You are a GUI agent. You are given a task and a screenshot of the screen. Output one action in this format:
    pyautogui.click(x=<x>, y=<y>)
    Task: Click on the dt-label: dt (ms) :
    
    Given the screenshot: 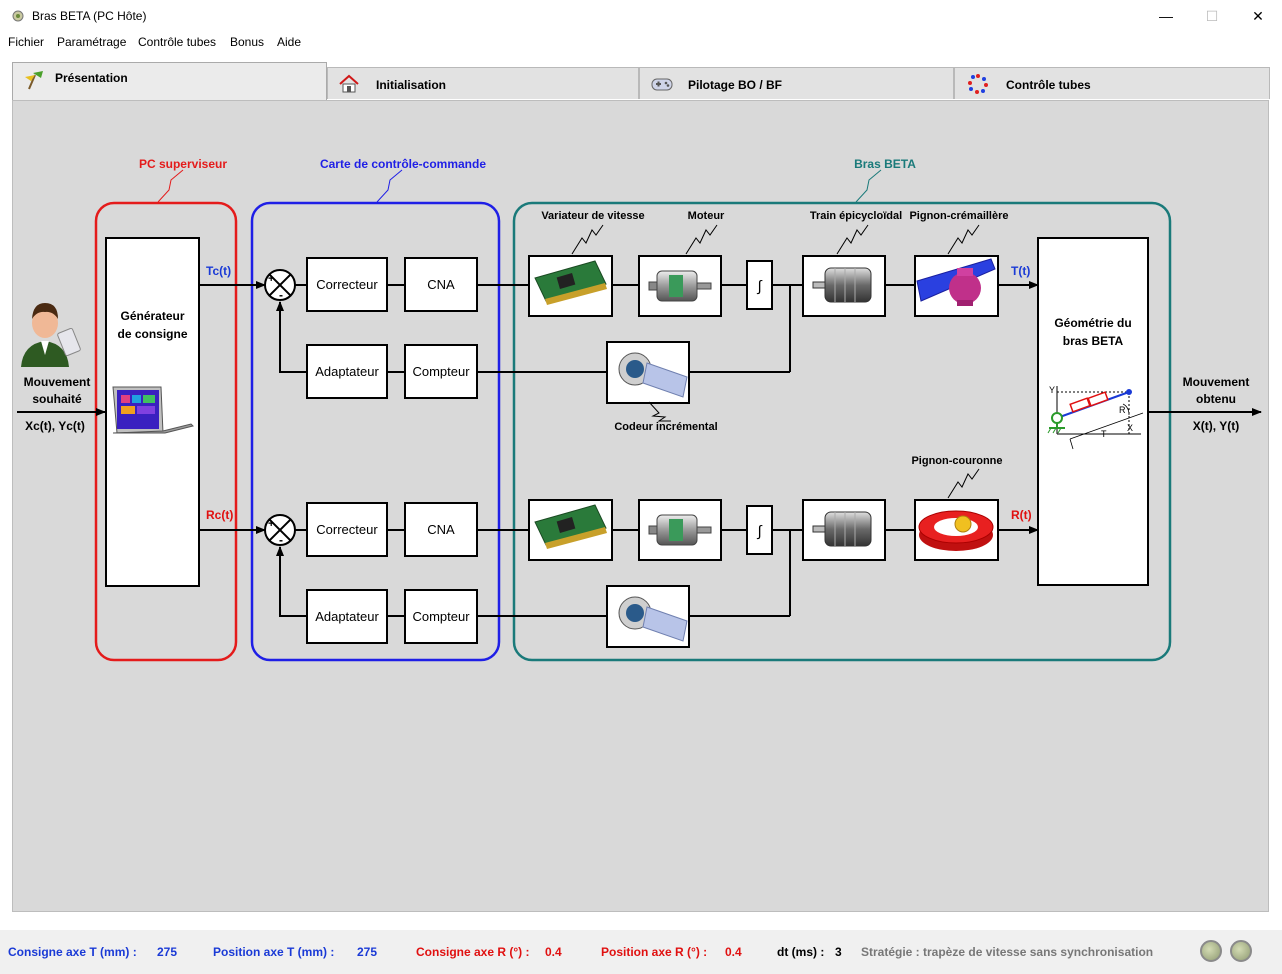 What is the action you would take?
    pyautogui.click(x=801, y=952)
    